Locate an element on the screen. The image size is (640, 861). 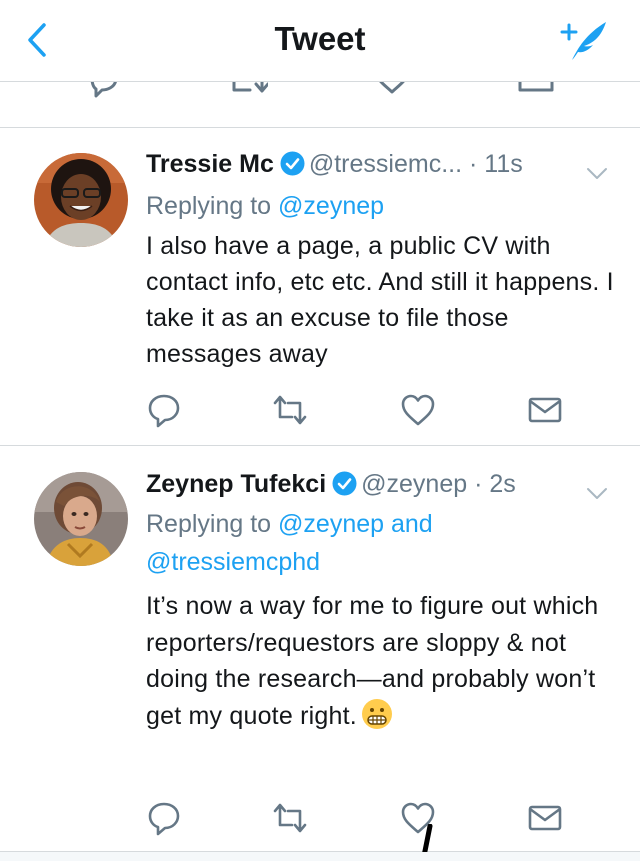
navigation-bar: Tweet is located at coordinates (320, 41).